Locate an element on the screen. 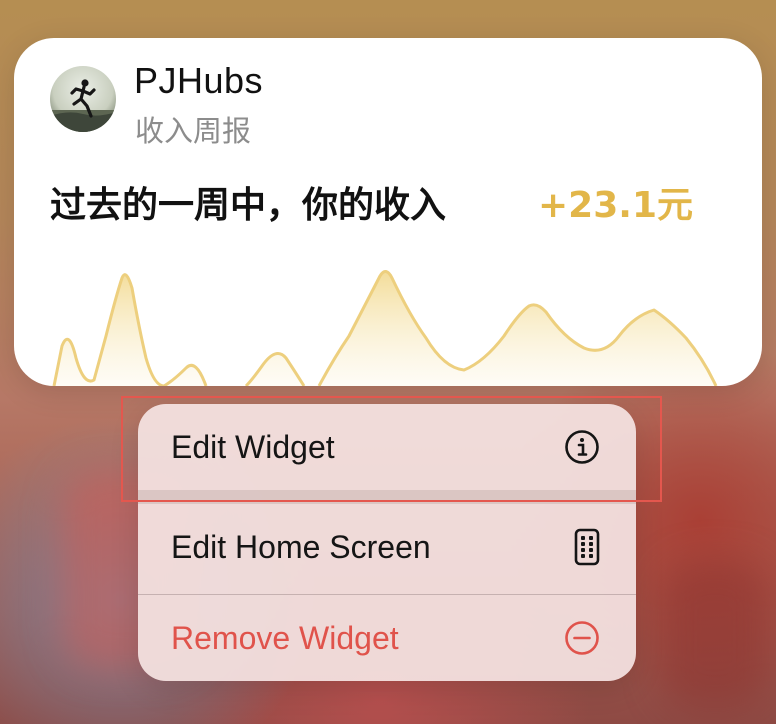 The height and width of the screenshot is (724, 776). edit-home-screen-menu-item: Edit Home Screen is located at coordinates (387, 547).